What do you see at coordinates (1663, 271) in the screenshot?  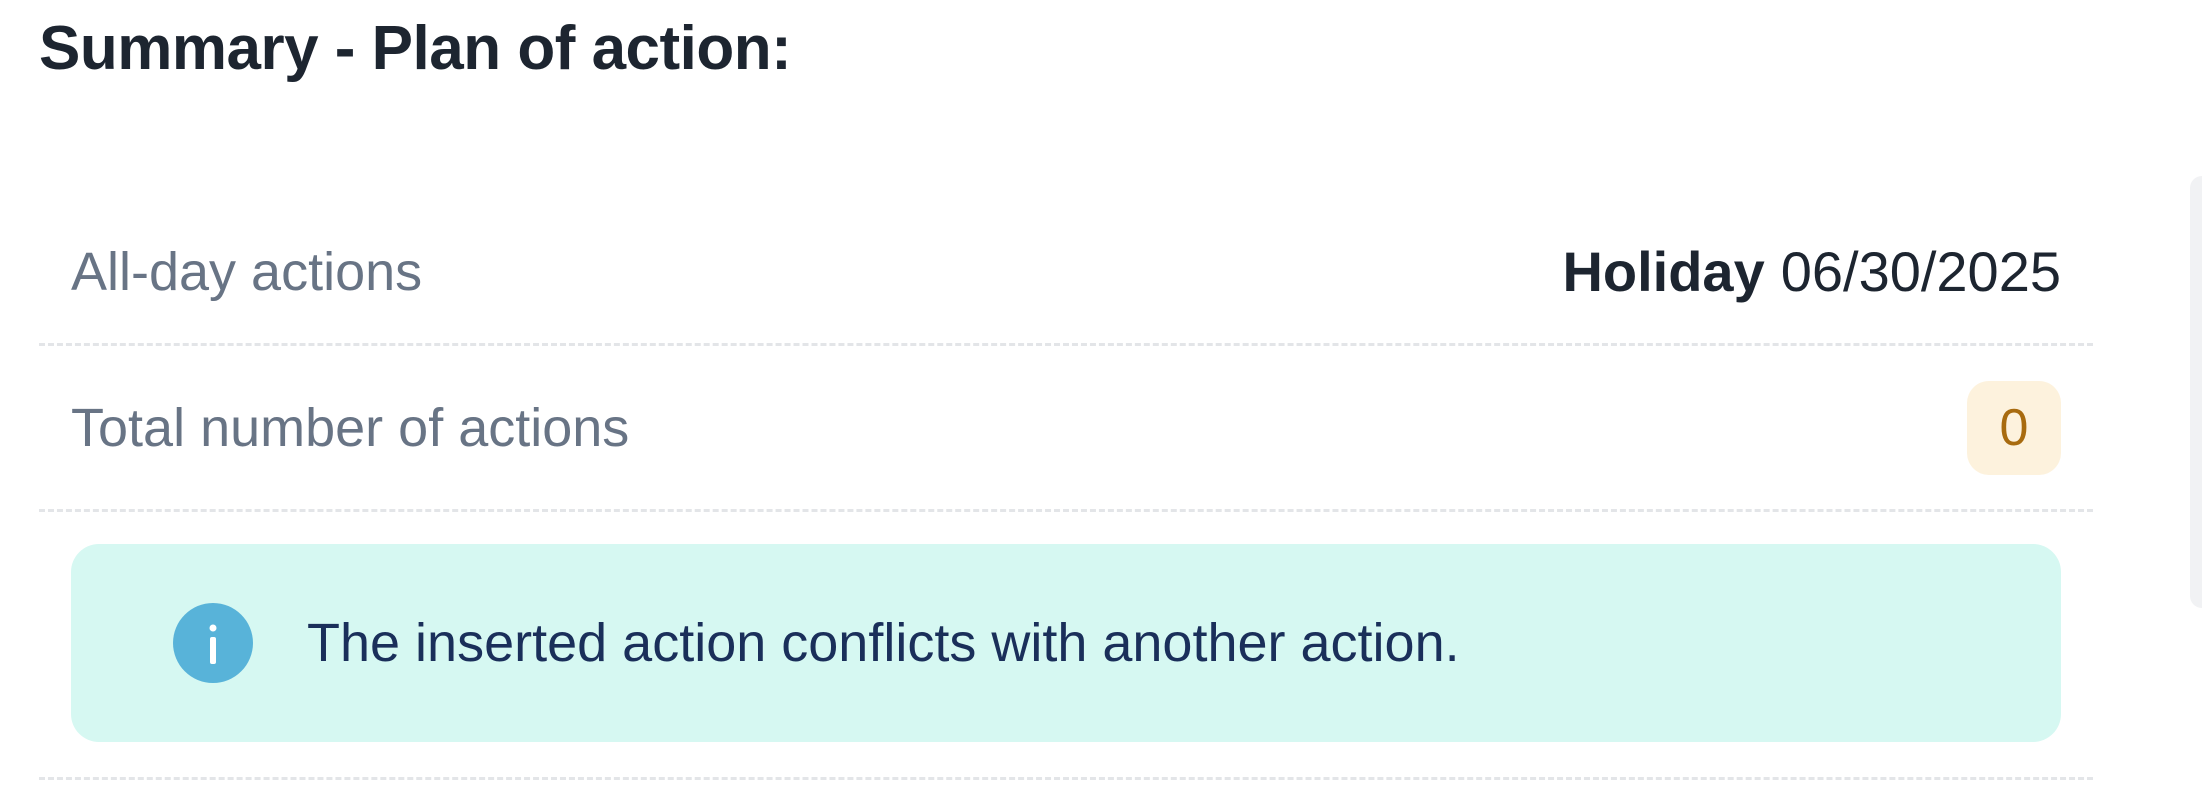 I see `holiday-label: Holiday` at bounding box center [1663, 271].